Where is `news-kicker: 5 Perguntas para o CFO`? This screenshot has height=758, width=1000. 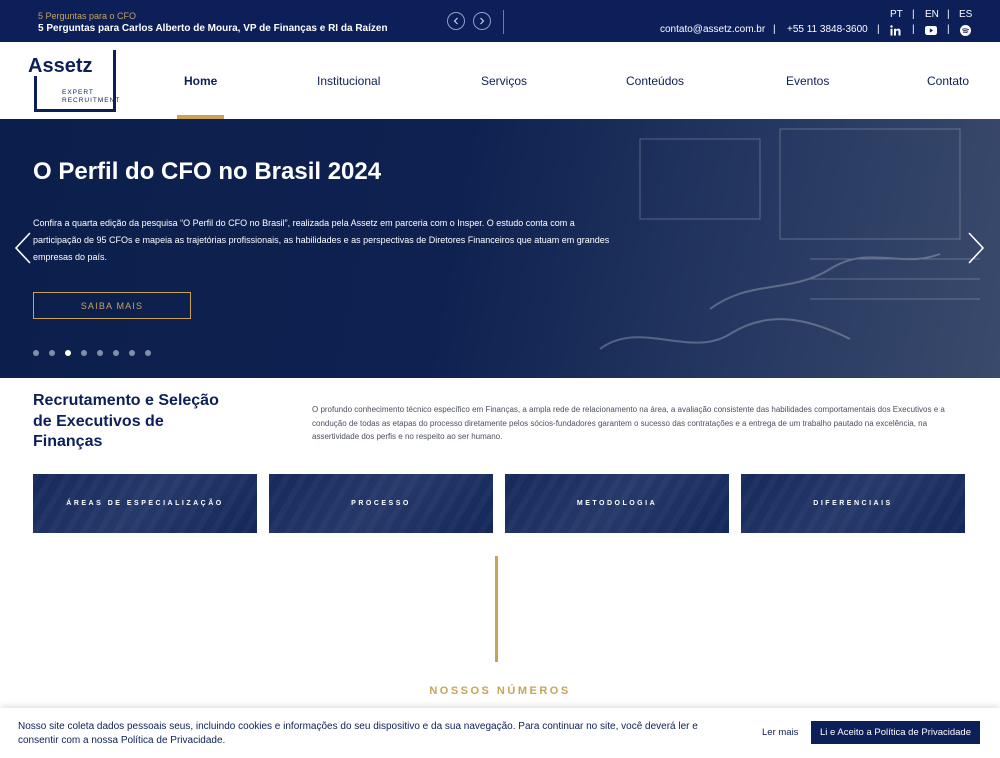
news-kicker: 5 Perguntas para o CFO is located at coordinates (87, 16).